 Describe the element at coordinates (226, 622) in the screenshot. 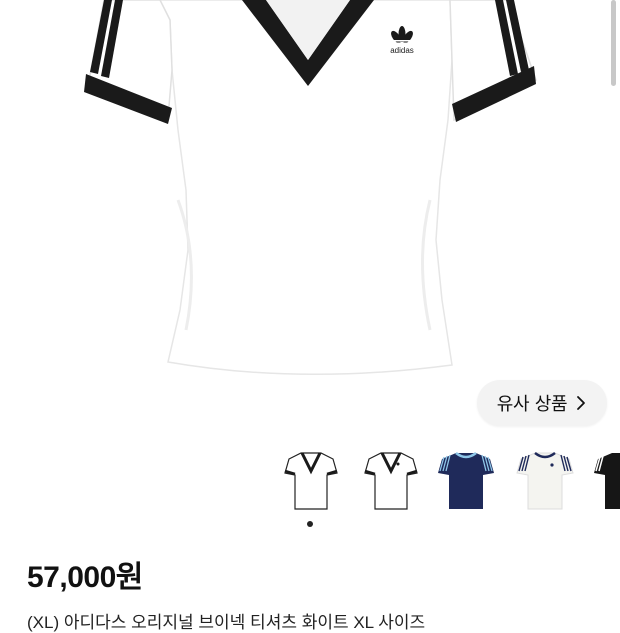

I see `product-title: (XL) 아디다스 오리지널 브이넥 티셔츠 화이트 XL 사이즈` at that location.